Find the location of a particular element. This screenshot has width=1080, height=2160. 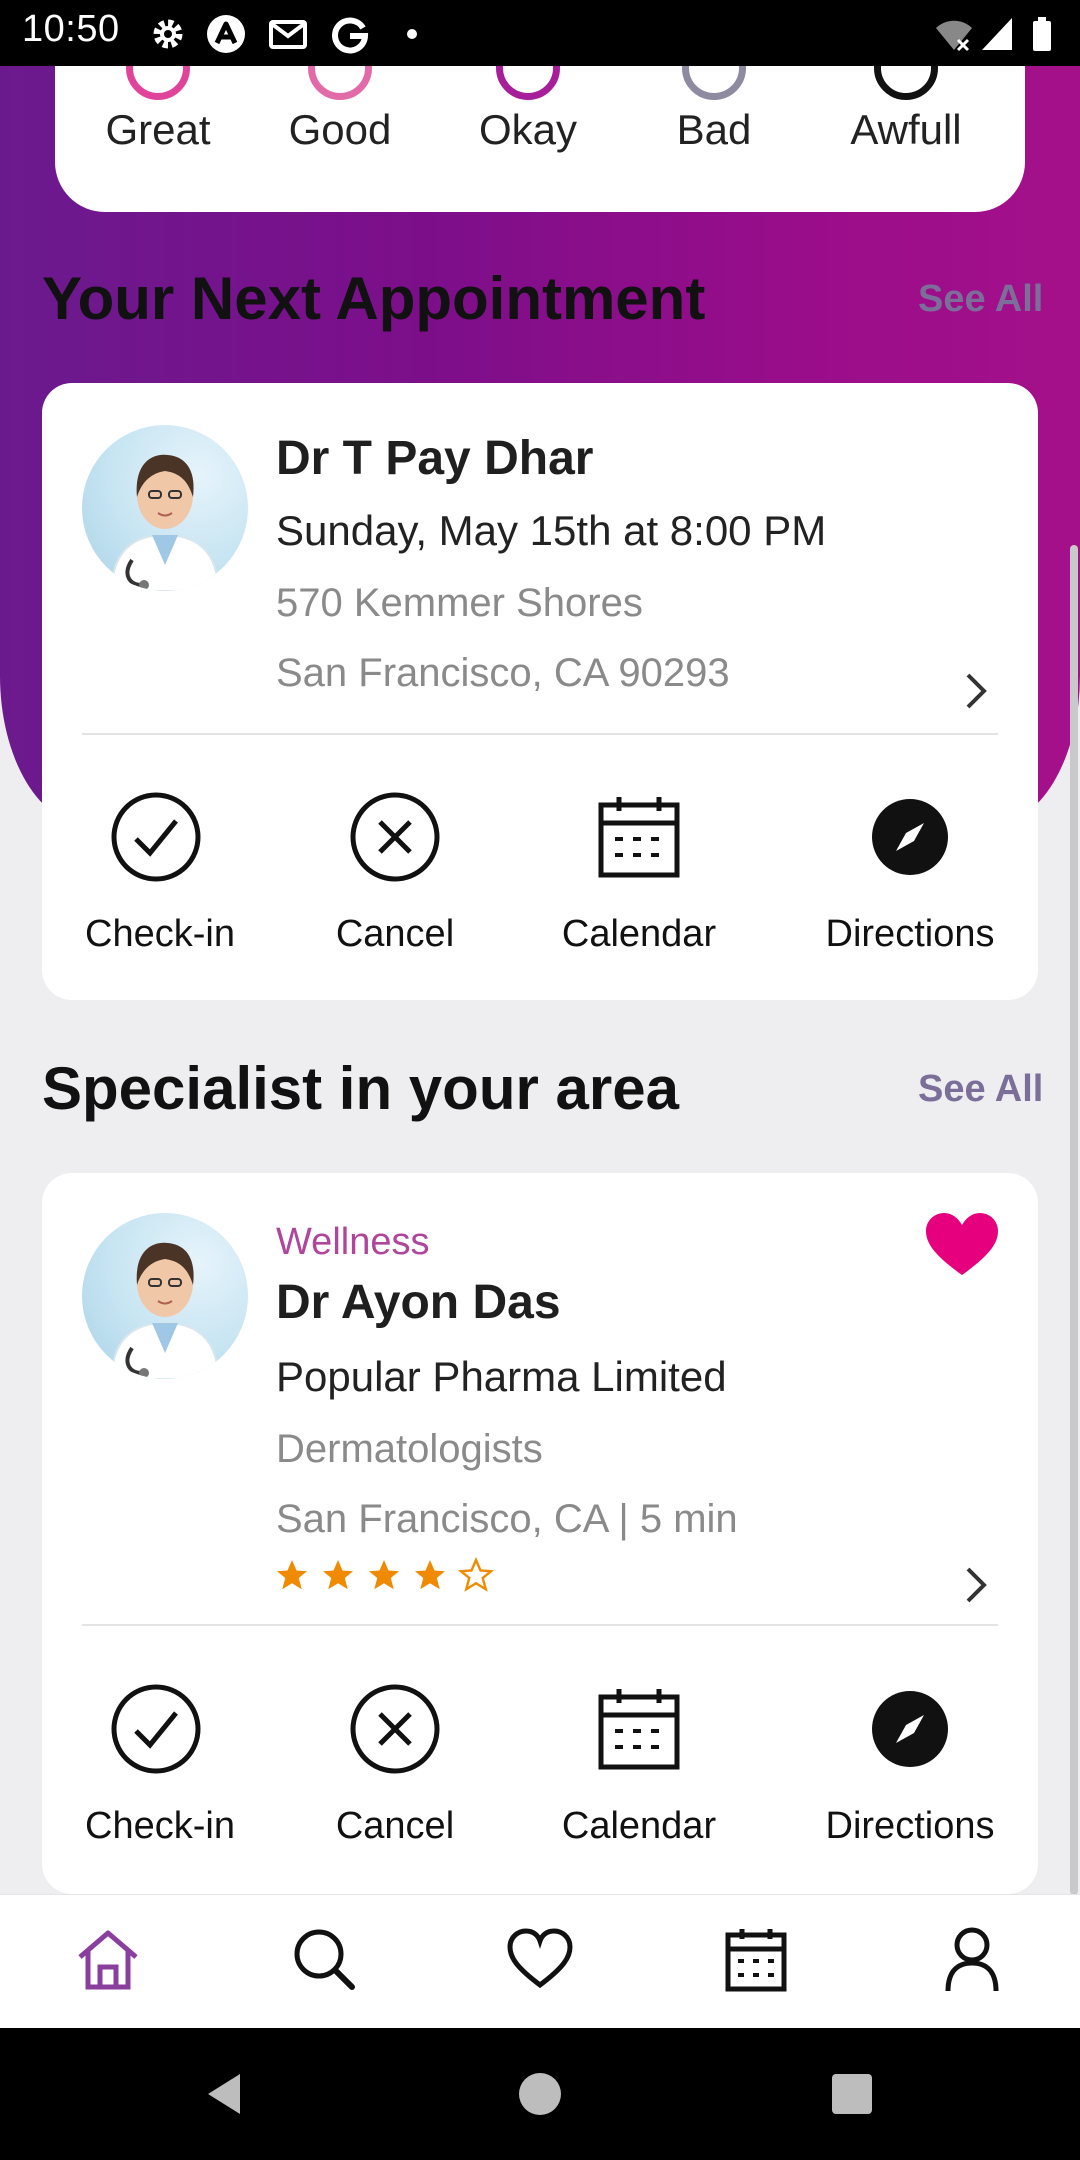

mood-okay-icon is located at coordinates (528, 83).